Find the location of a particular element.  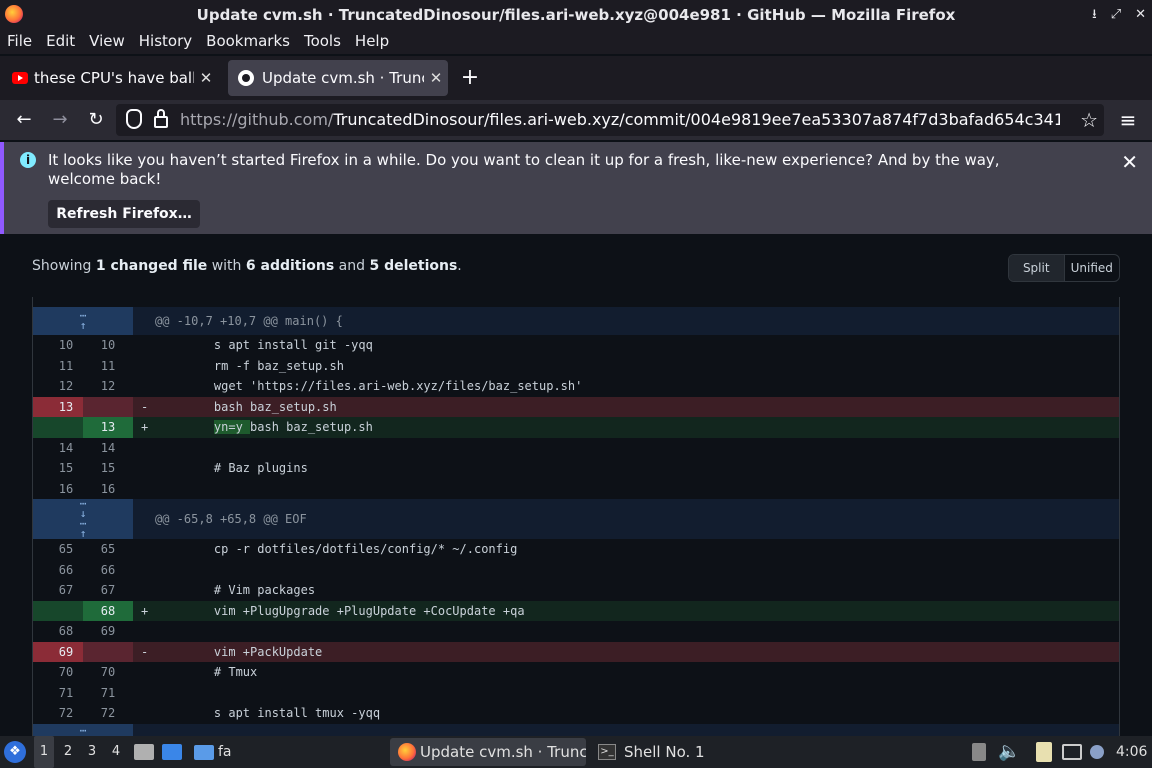

expand-up-icon: ⋯ ↑ is located at coordinates (83, 321).